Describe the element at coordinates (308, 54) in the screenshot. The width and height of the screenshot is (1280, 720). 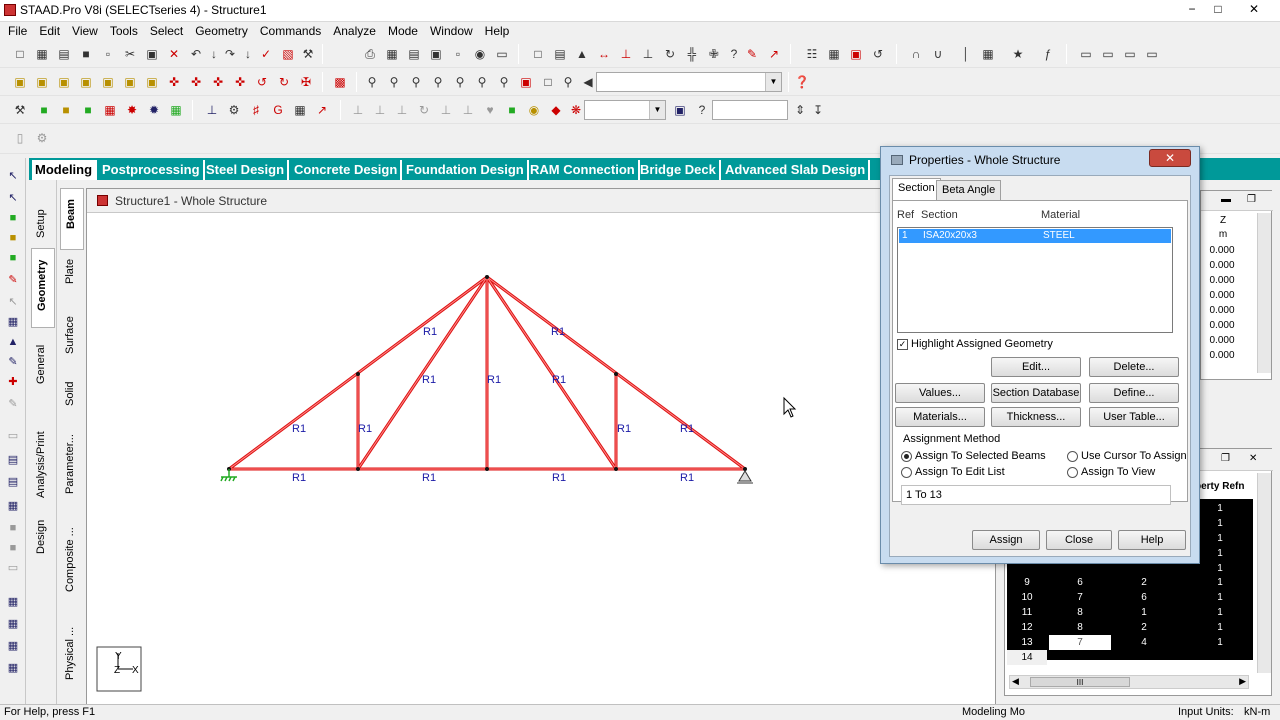
I see `hammer-icon: ⚒` at that location.